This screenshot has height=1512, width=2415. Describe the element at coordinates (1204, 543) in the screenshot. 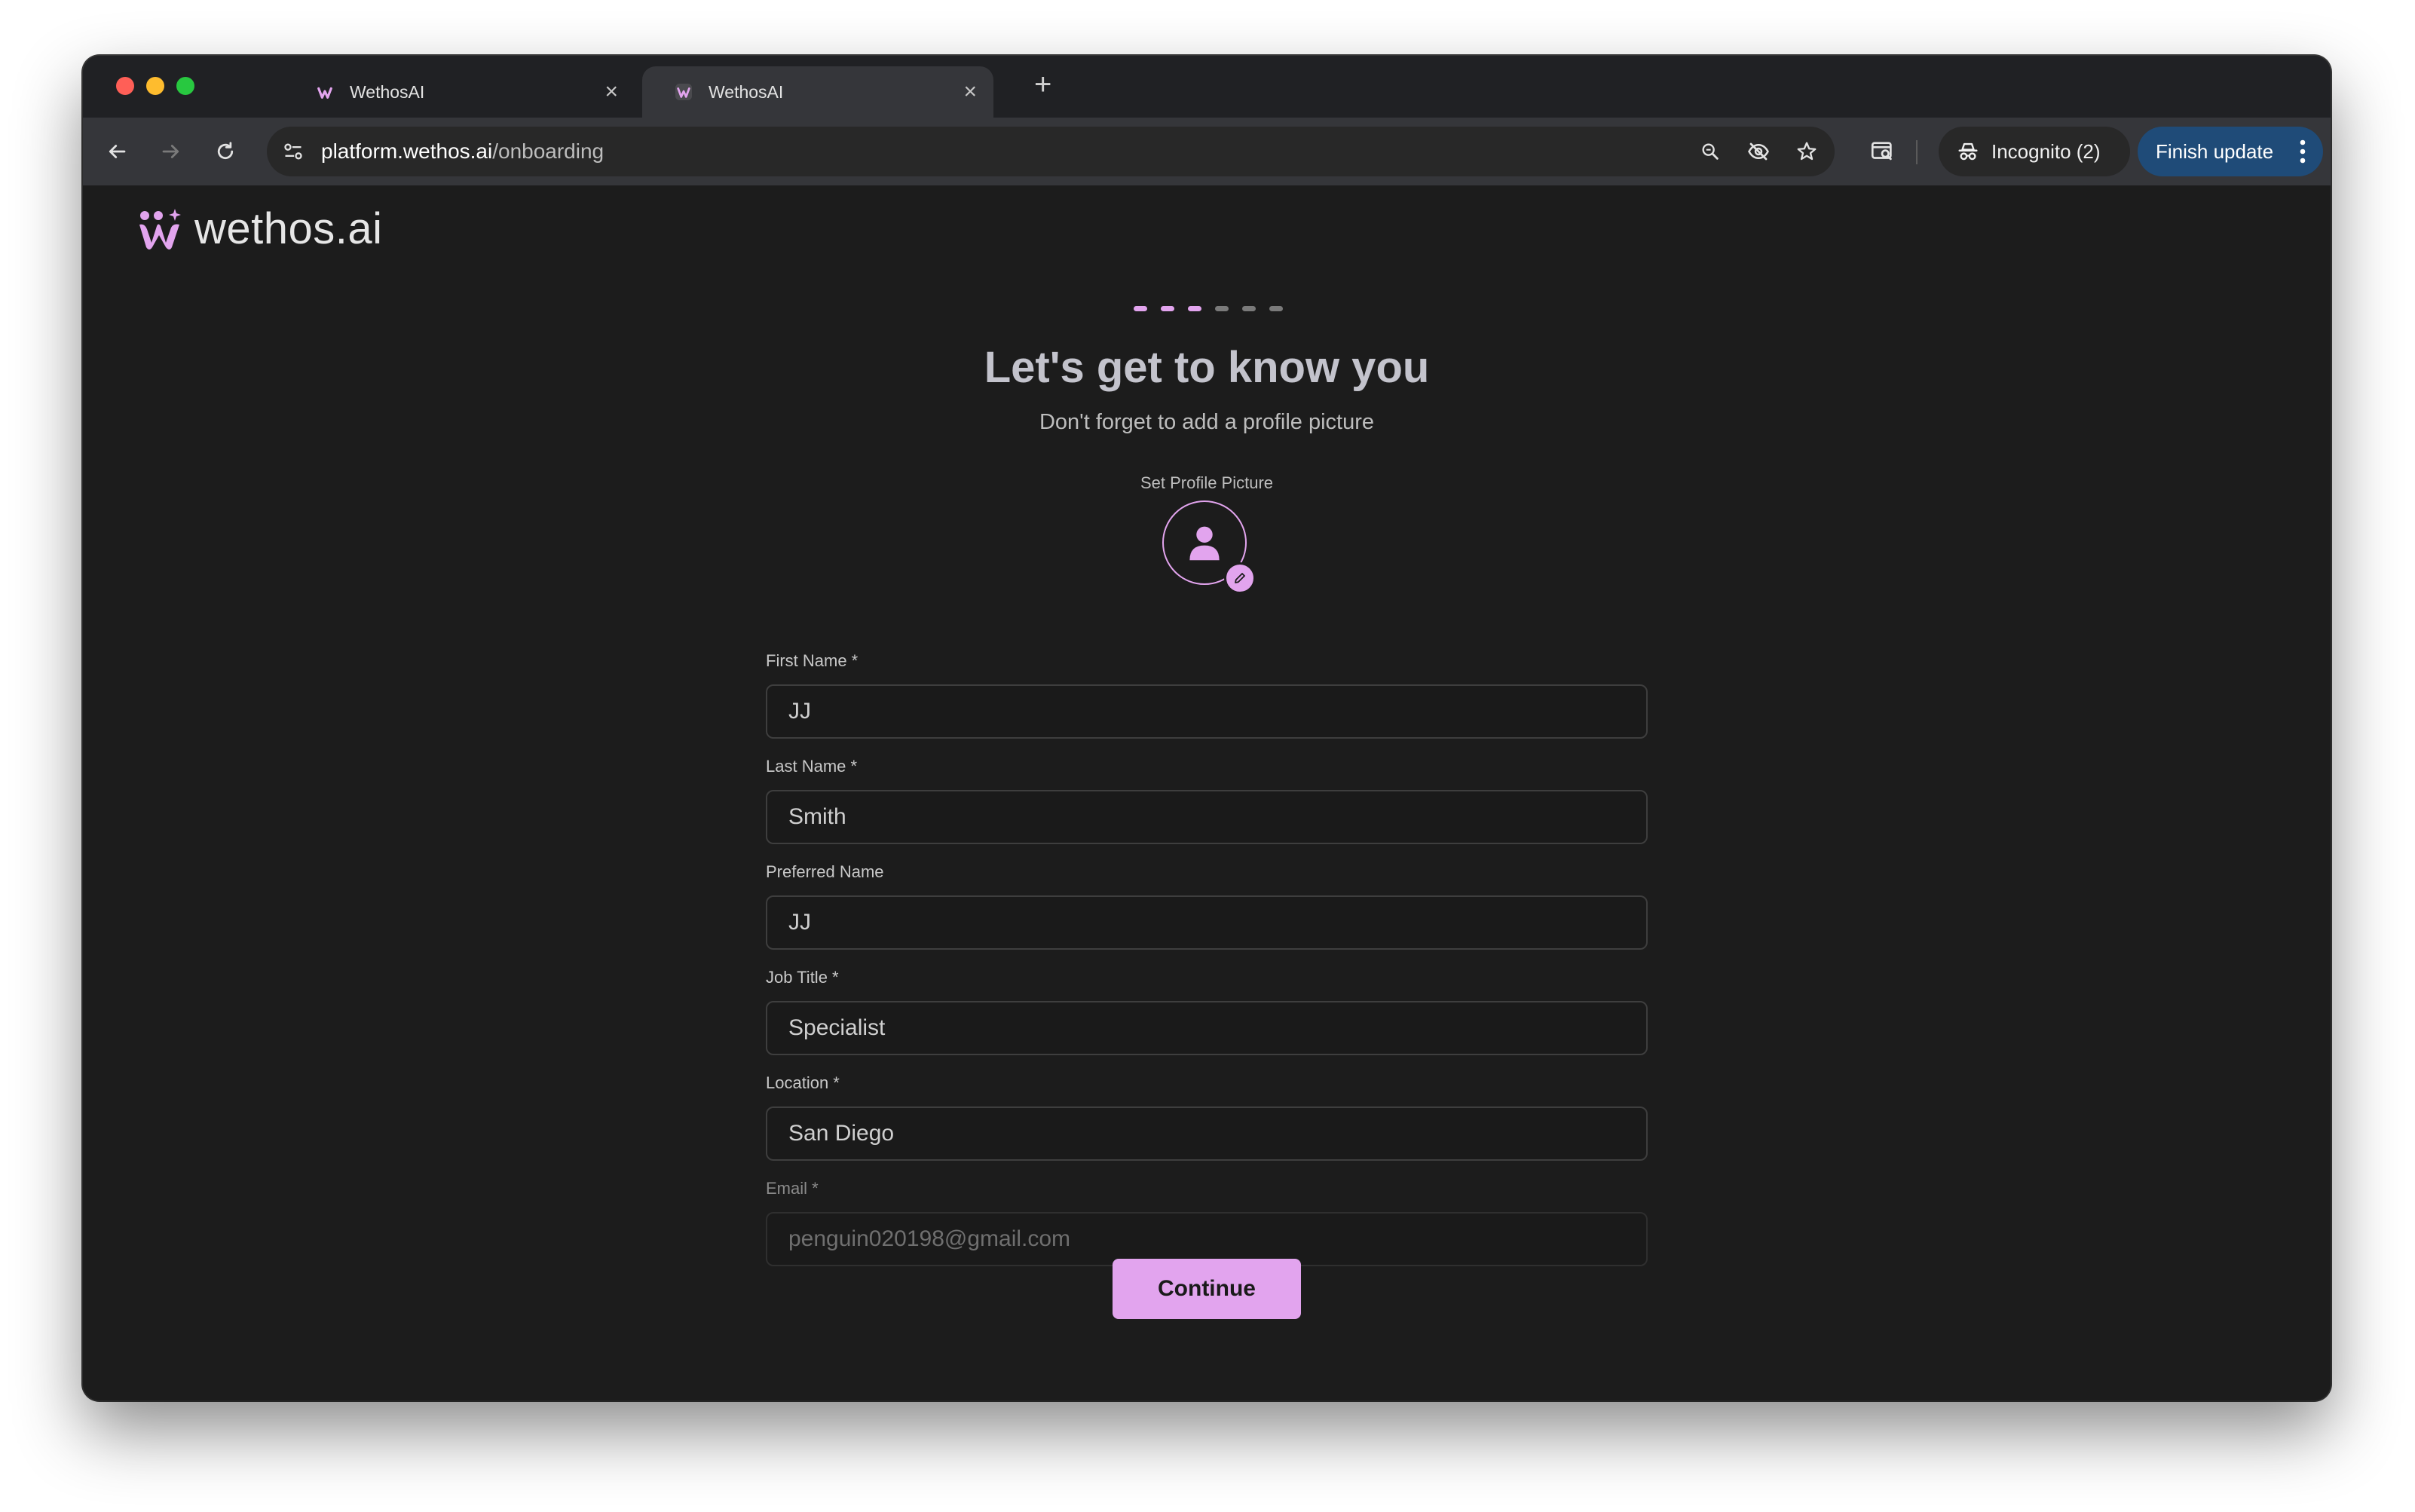

I see `user-icon` at that location.